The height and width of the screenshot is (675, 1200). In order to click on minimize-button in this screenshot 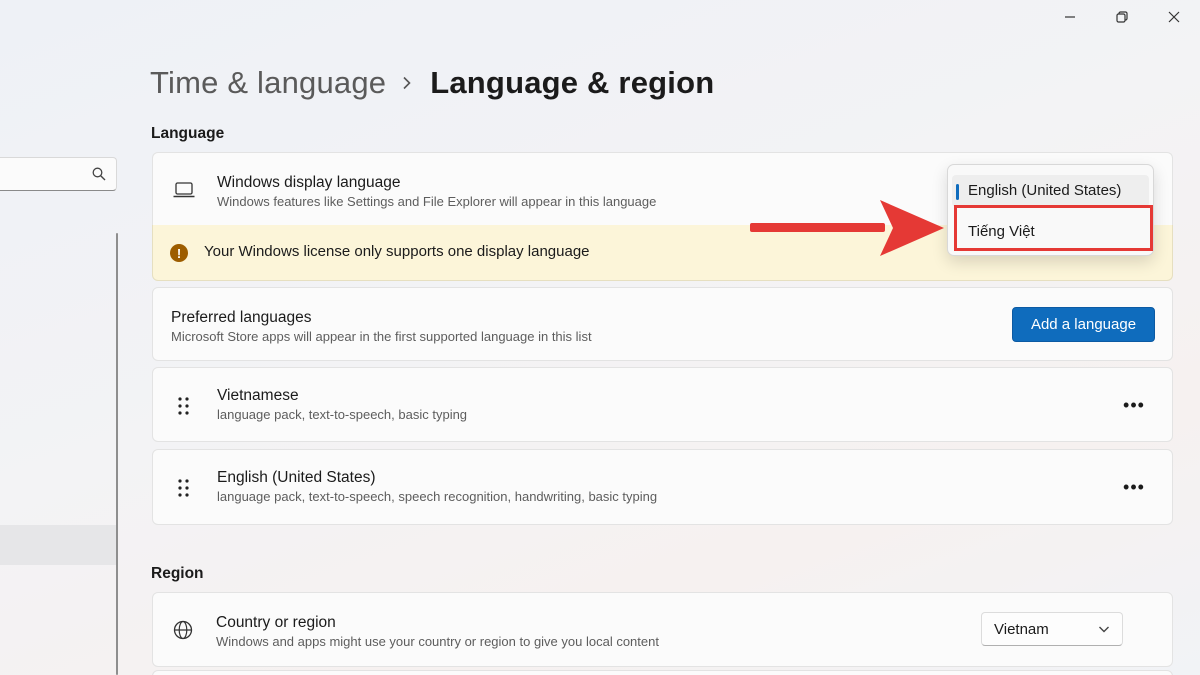, I will do `click(1070, 17)`.